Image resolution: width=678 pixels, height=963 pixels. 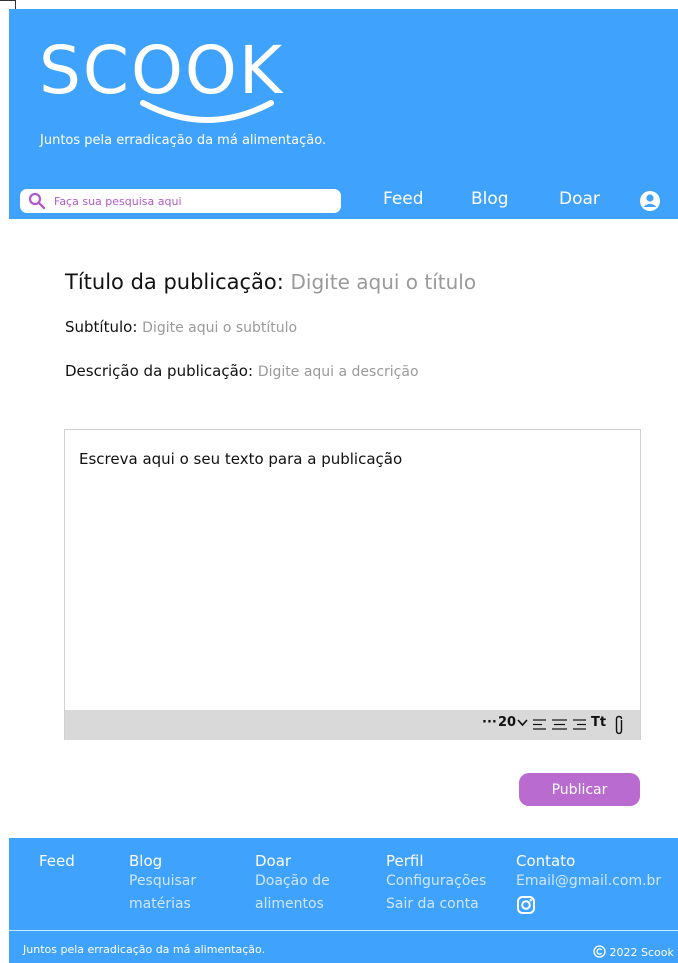 I want to click on footer-link-sair: Sair da conta, so click(x=436, y=904).